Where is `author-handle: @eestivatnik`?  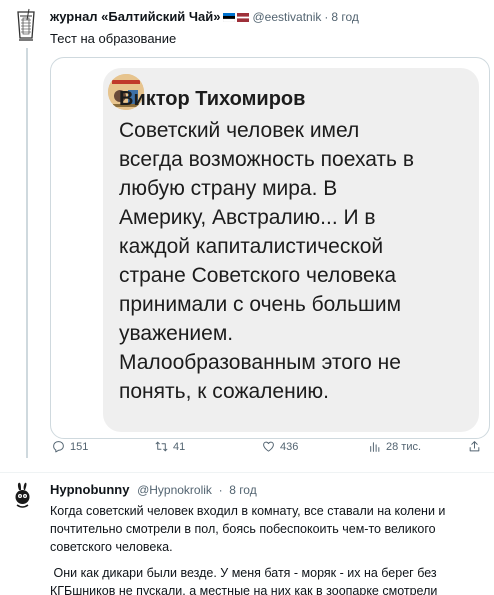
author-handle: @eestivatnik is located at coordinates (287, 17).